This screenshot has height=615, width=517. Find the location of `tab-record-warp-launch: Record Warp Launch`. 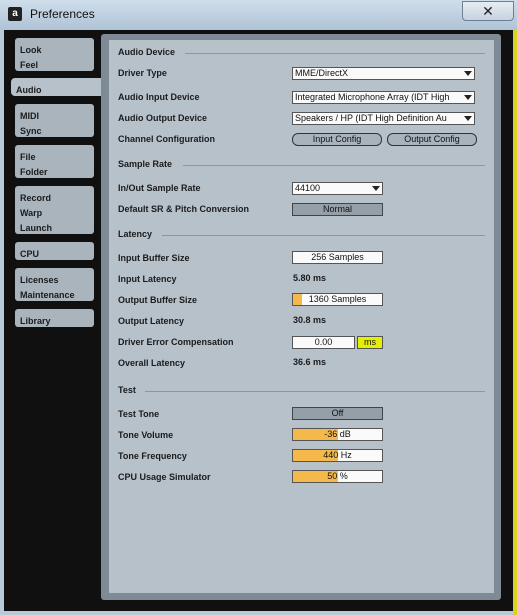

tab-record-warp-launch: Record Warp Launch is located at coordinates (54, 210).